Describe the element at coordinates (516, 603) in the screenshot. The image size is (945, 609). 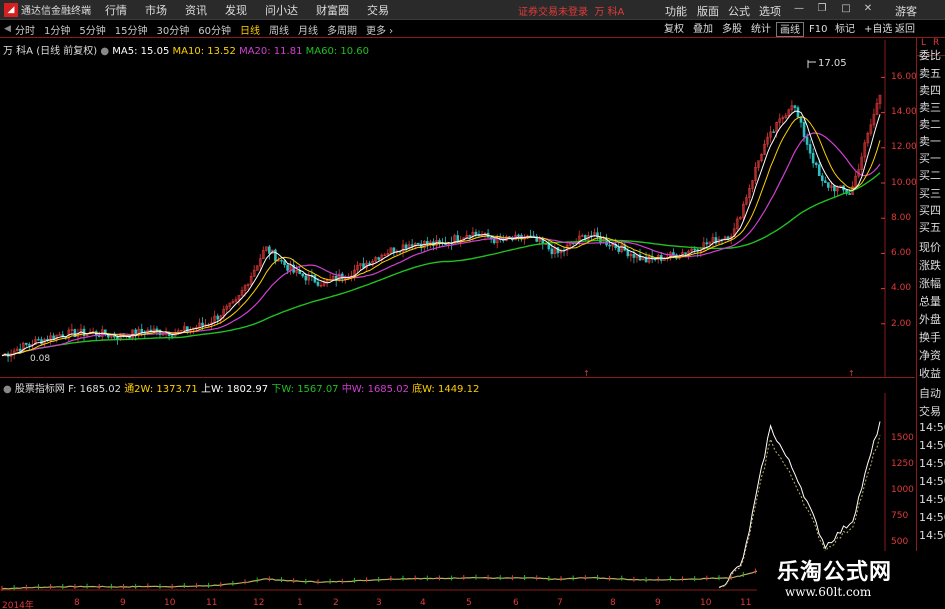
I see `x-label: 6` at that location.